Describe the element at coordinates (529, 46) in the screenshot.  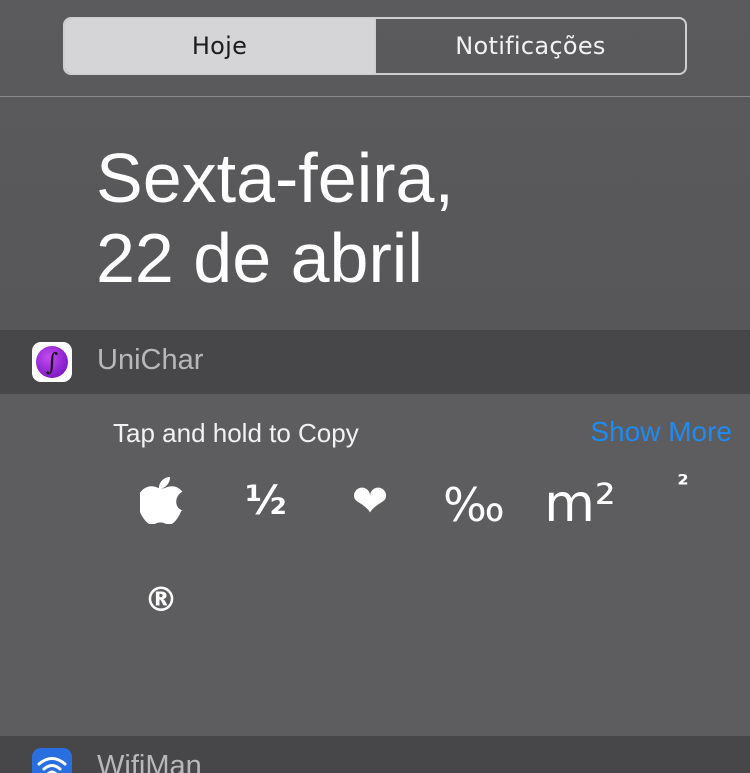
I see `tab-notifications: Notificações` at that location.